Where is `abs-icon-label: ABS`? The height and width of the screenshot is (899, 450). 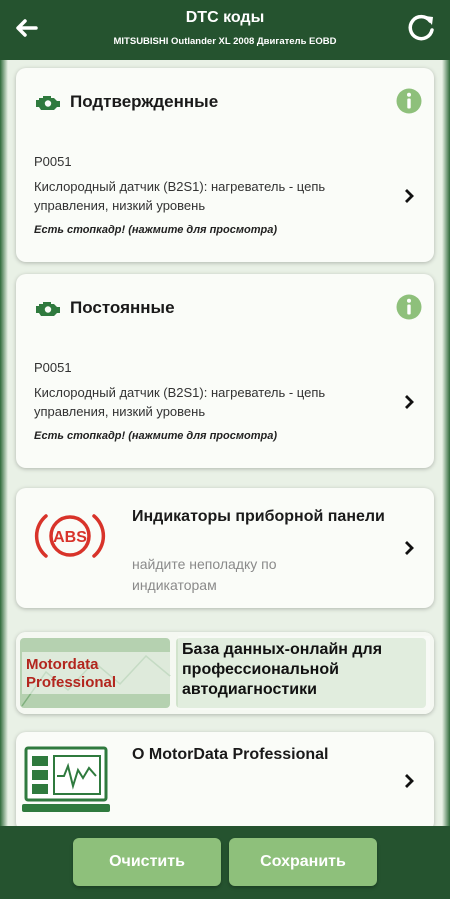
abs-icon-label: ABS is located at coordinates (70, 537).